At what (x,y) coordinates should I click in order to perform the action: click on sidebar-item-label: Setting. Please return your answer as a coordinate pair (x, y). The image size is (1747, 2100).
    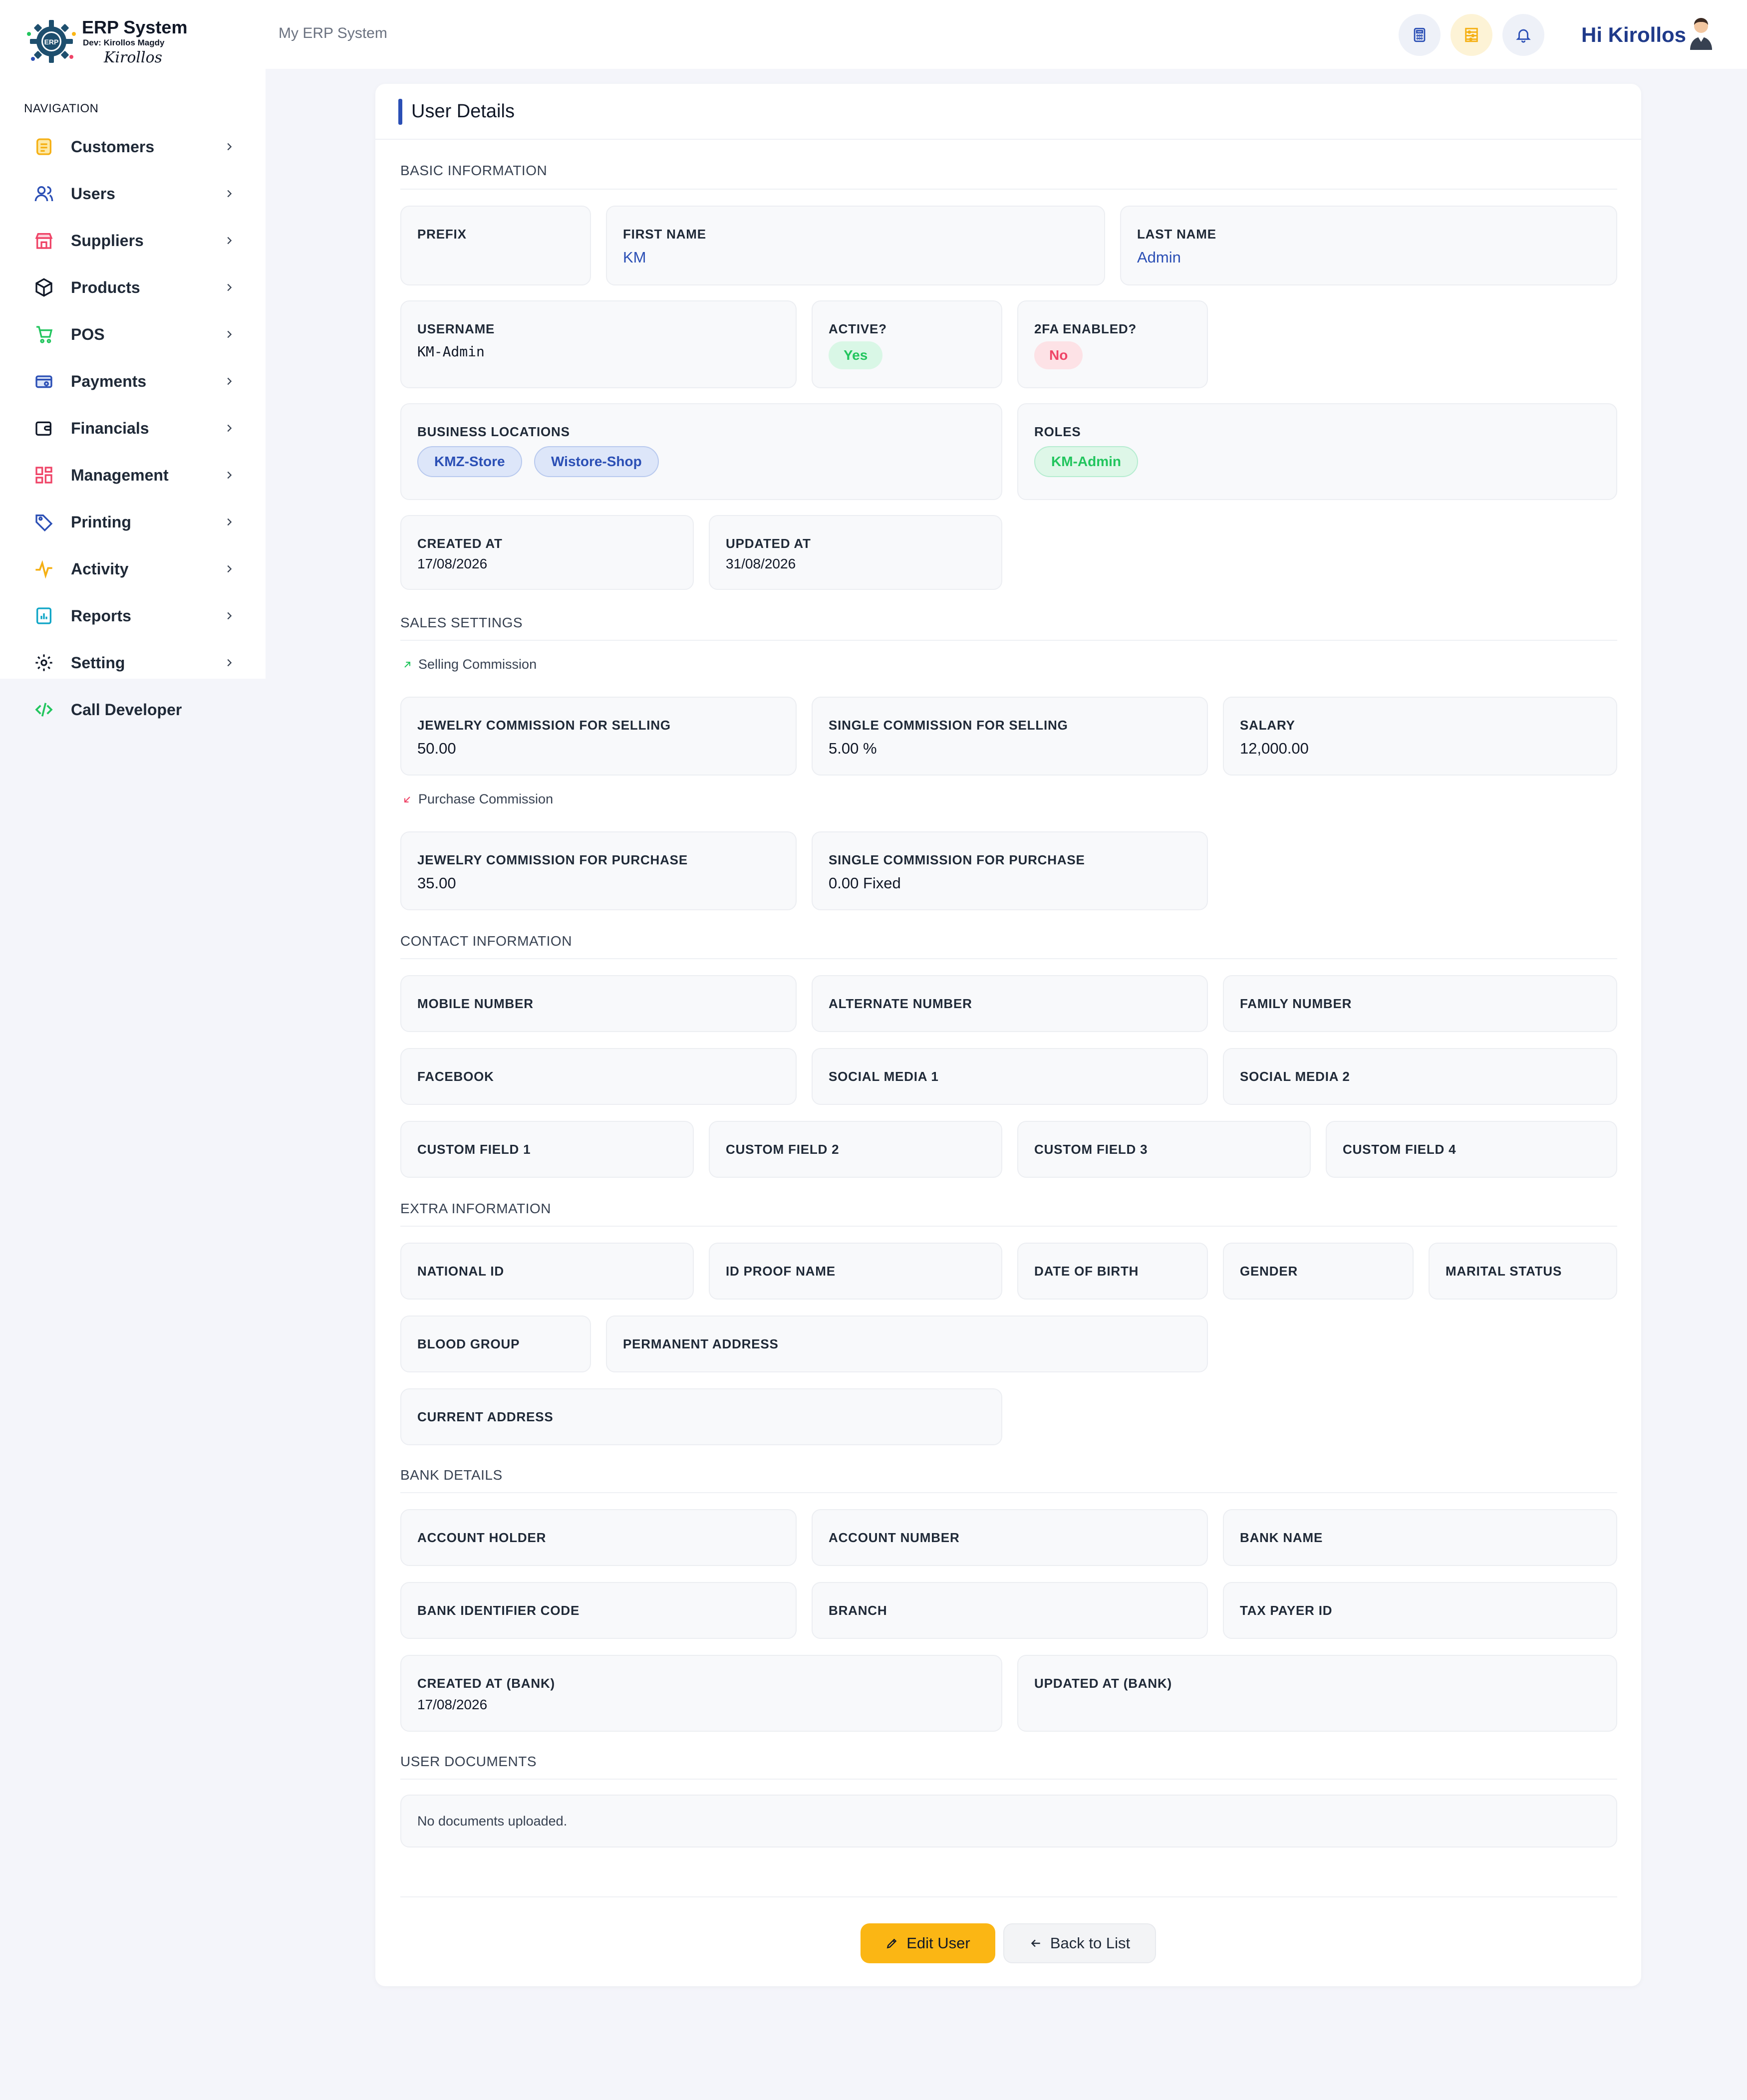
    Looking at the image, I should click on (98, 662).